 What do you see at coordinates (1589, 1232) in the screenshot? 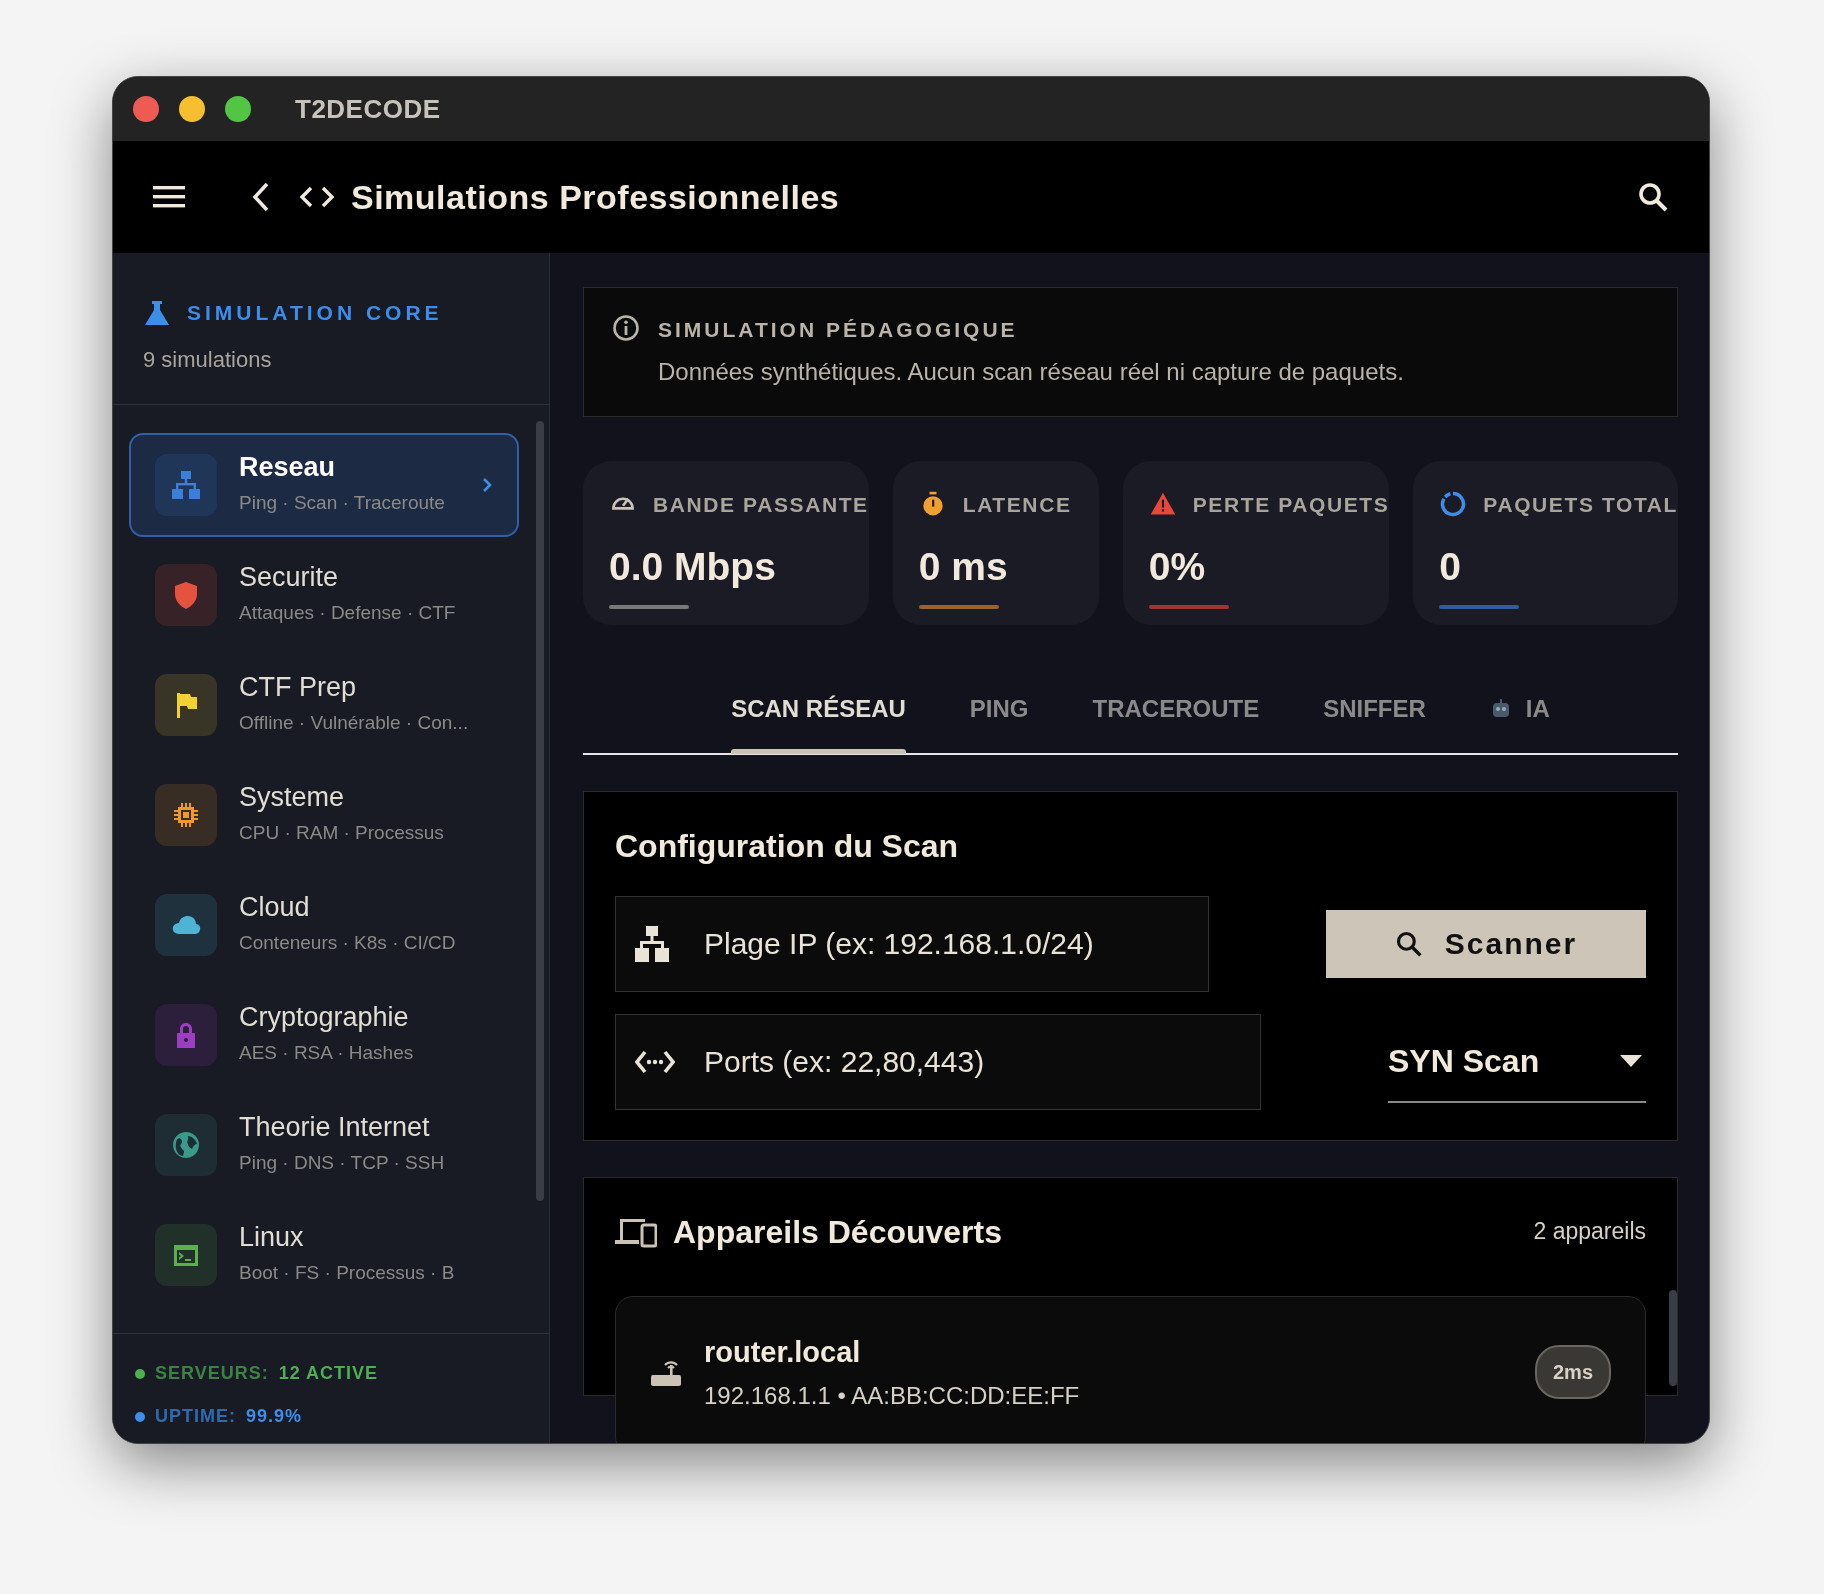
I see `device-count: 2 appareils` at bounding box center [1589, 1232].